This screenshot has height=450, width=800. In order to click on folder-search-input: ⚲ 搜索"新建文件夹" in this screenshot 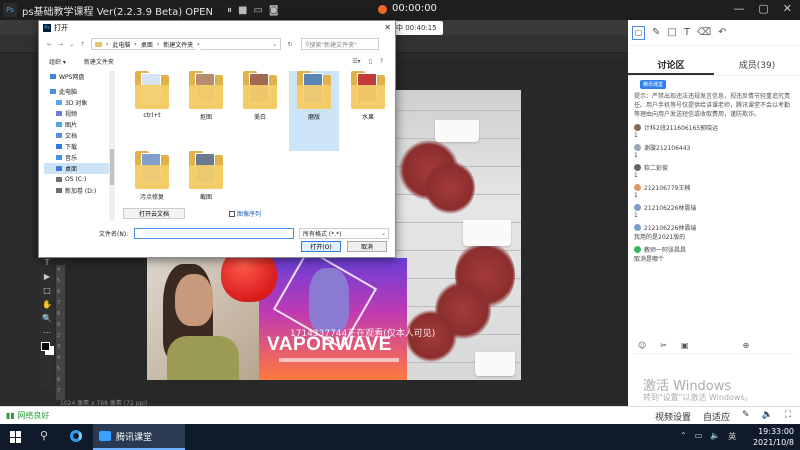, I will do `click(340, 44)`.